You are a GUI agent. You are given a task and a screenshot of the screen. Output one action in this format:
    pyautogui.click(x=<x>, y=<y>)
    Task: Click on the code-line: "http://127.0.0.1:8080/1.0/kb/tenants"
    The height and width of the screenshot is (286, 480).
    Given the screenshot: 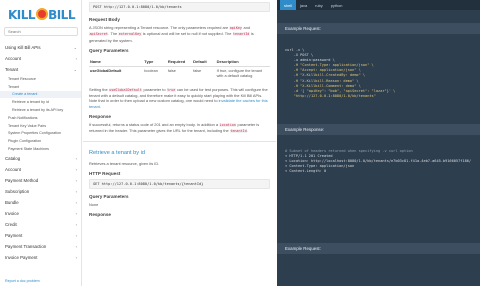 What is the action you would take?
    pyautogui.click(x=330, y=95)
    